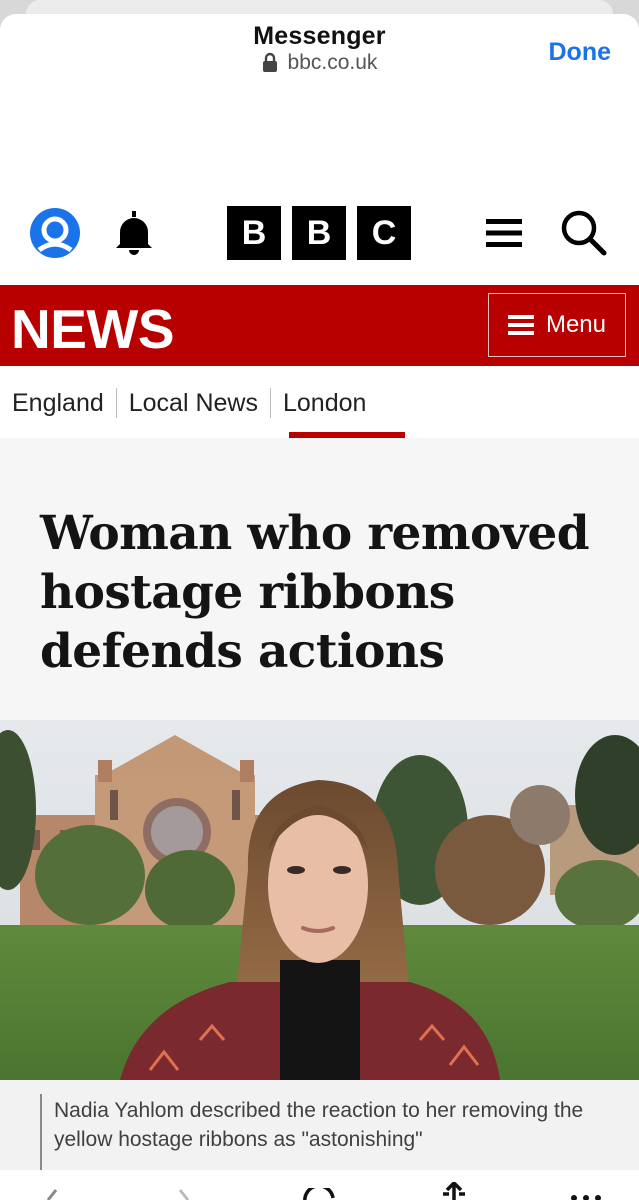 The height and width of the screenshot is (1200, 639). What do you see at coordinates (193, 403) in the screenshot?
I see `nav-item-local-news: Local News` at bounding box center [193, 403].